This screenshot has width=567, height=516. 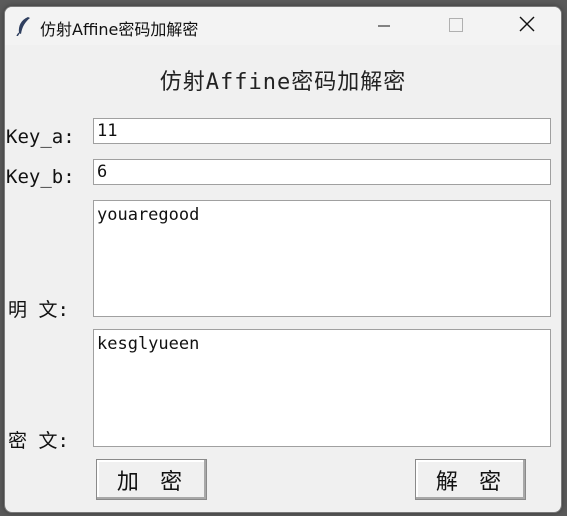 I want to click on title-bar: 仿射Affine密码加解密, so click(x=283, y=26).